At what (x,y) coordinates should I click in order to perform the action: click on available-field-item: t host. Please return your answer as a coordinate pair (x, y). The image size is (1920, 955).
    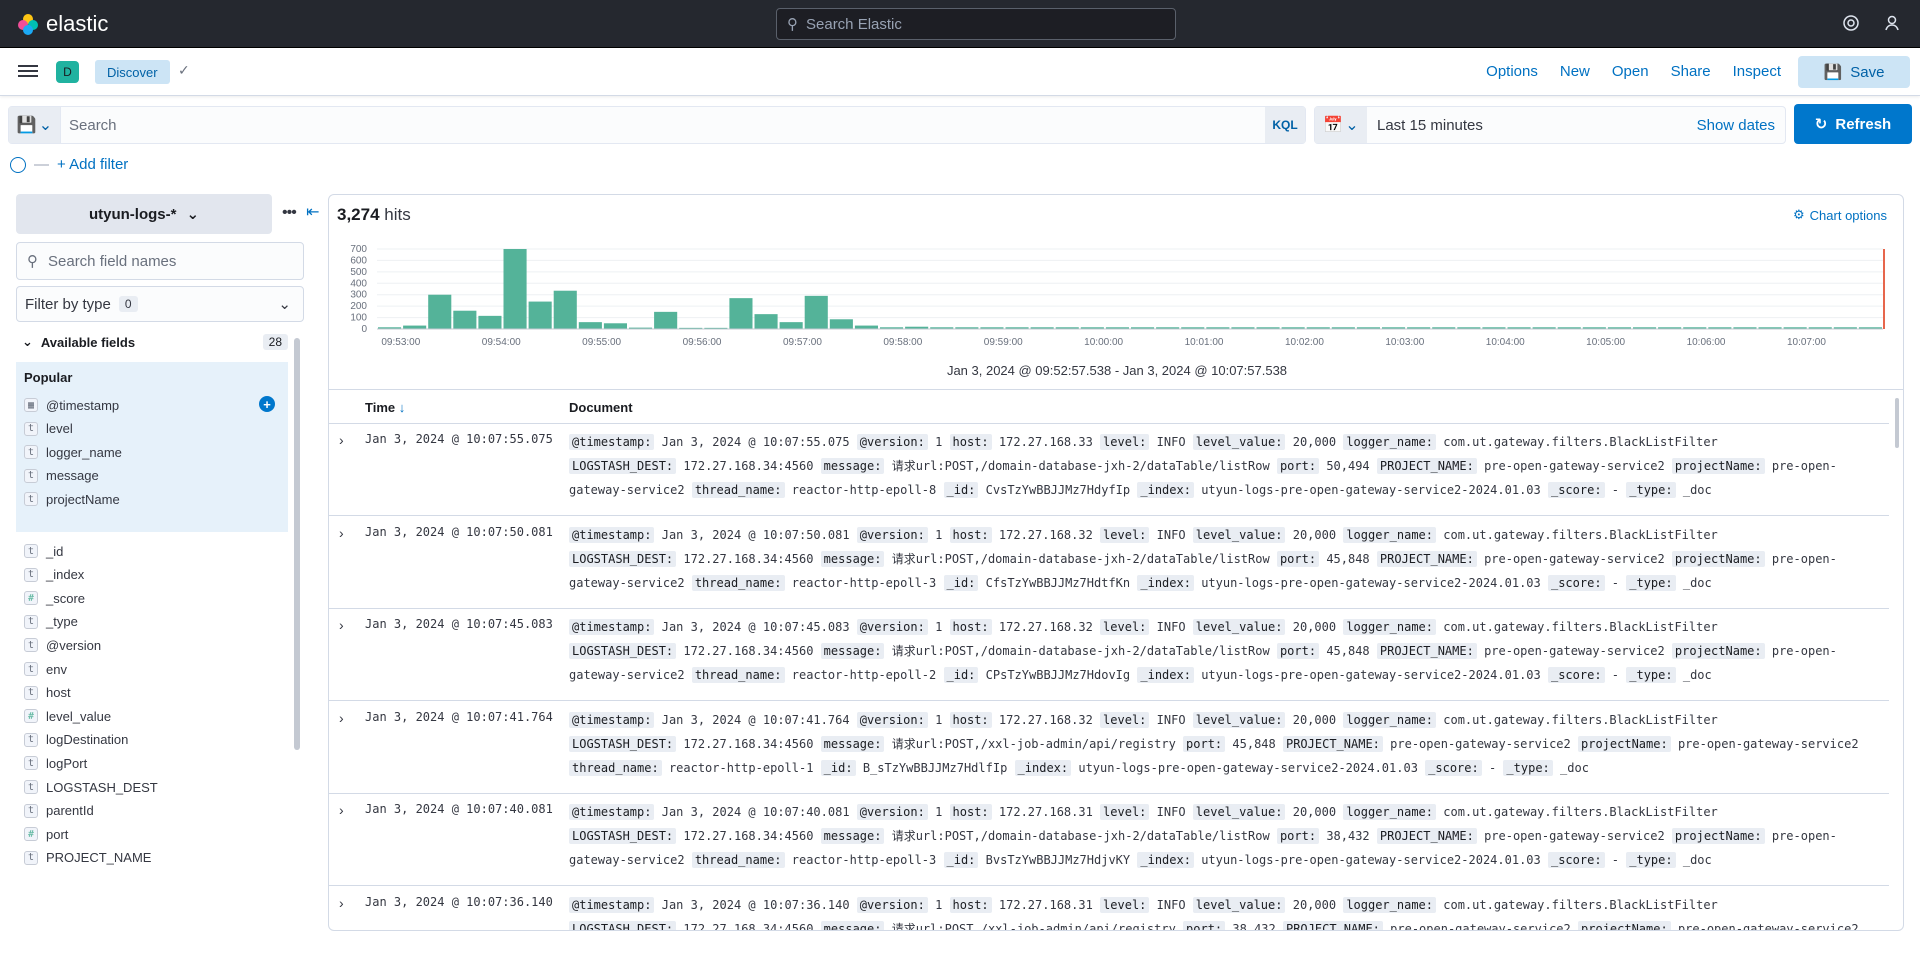
    Looking at the image, I should click on (47, 693).